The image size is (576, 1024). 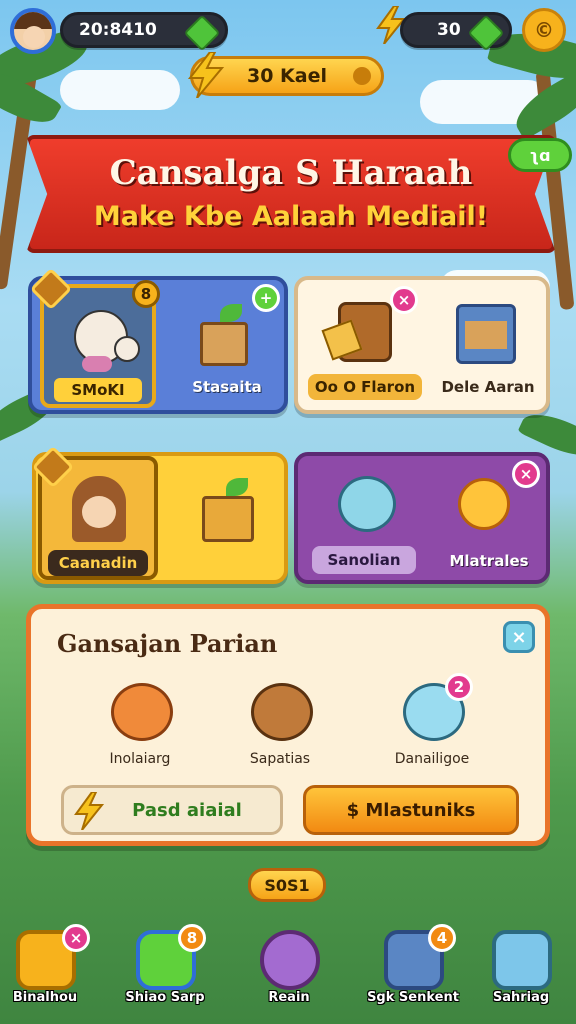 What do you see at coordinates (159, 514) in the screenshot?
I see `card-caanadin: Caanadin` at bounding box center [159, 514].